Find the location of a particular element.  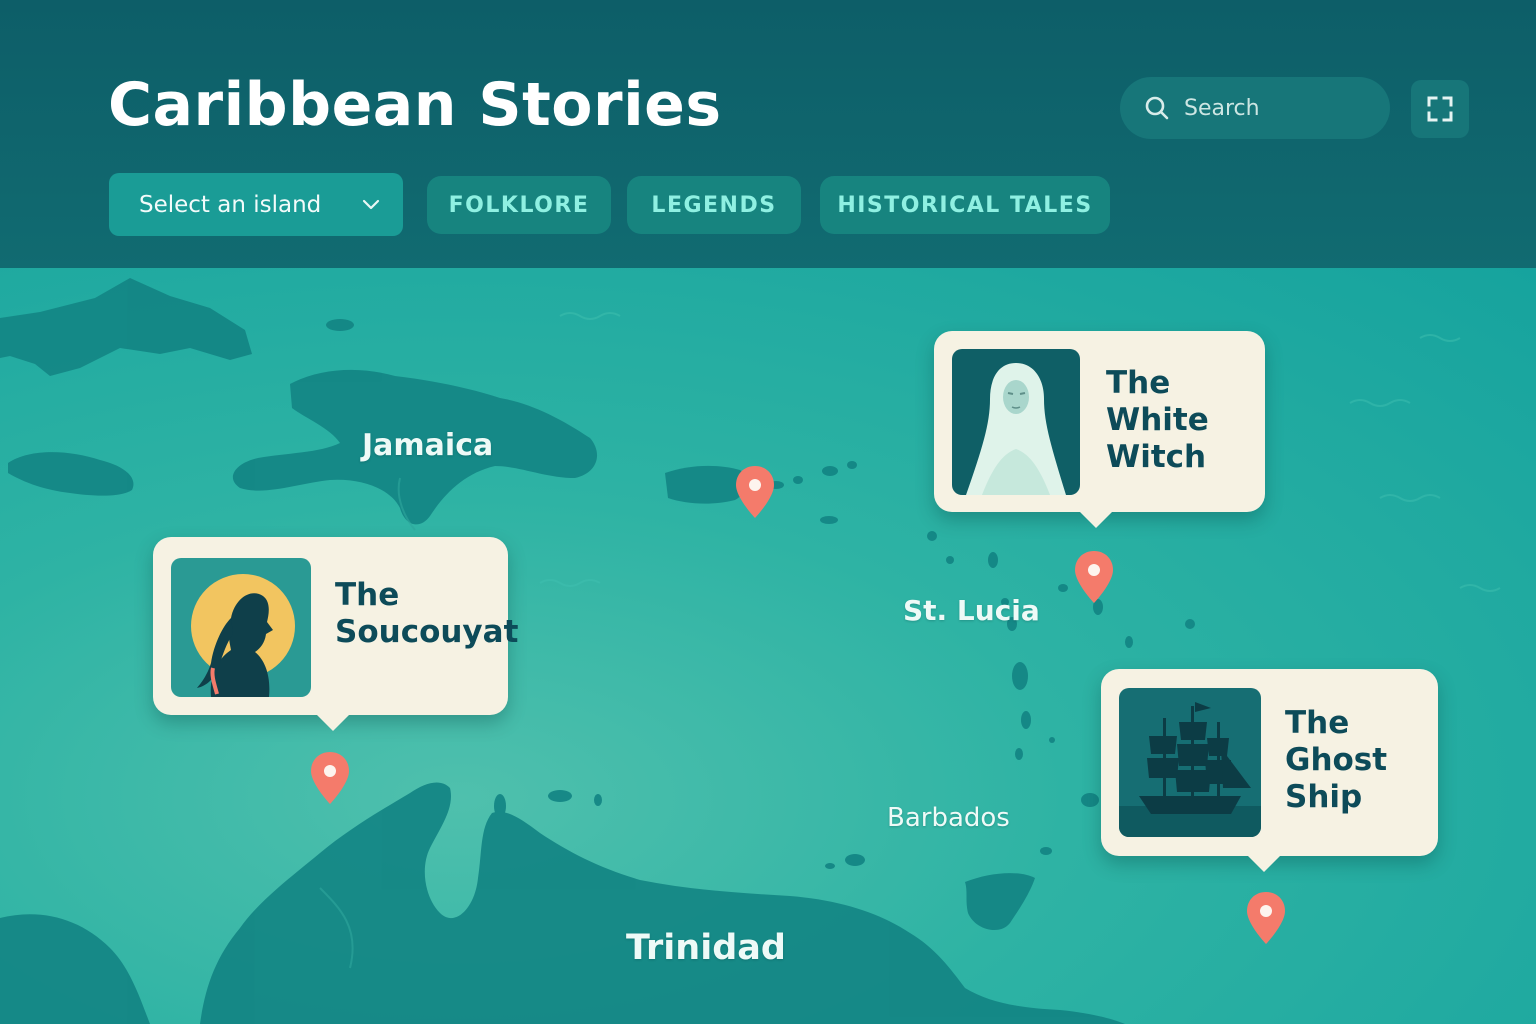

chevron-down-icon is located at coordinates (371, 204).